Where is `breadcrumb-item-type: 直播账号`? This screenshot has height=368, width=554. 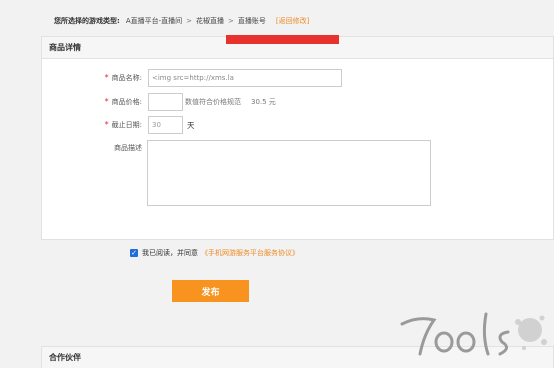 breadcrumb-item-type: 直播账号 is located at coordinates (251, 21).